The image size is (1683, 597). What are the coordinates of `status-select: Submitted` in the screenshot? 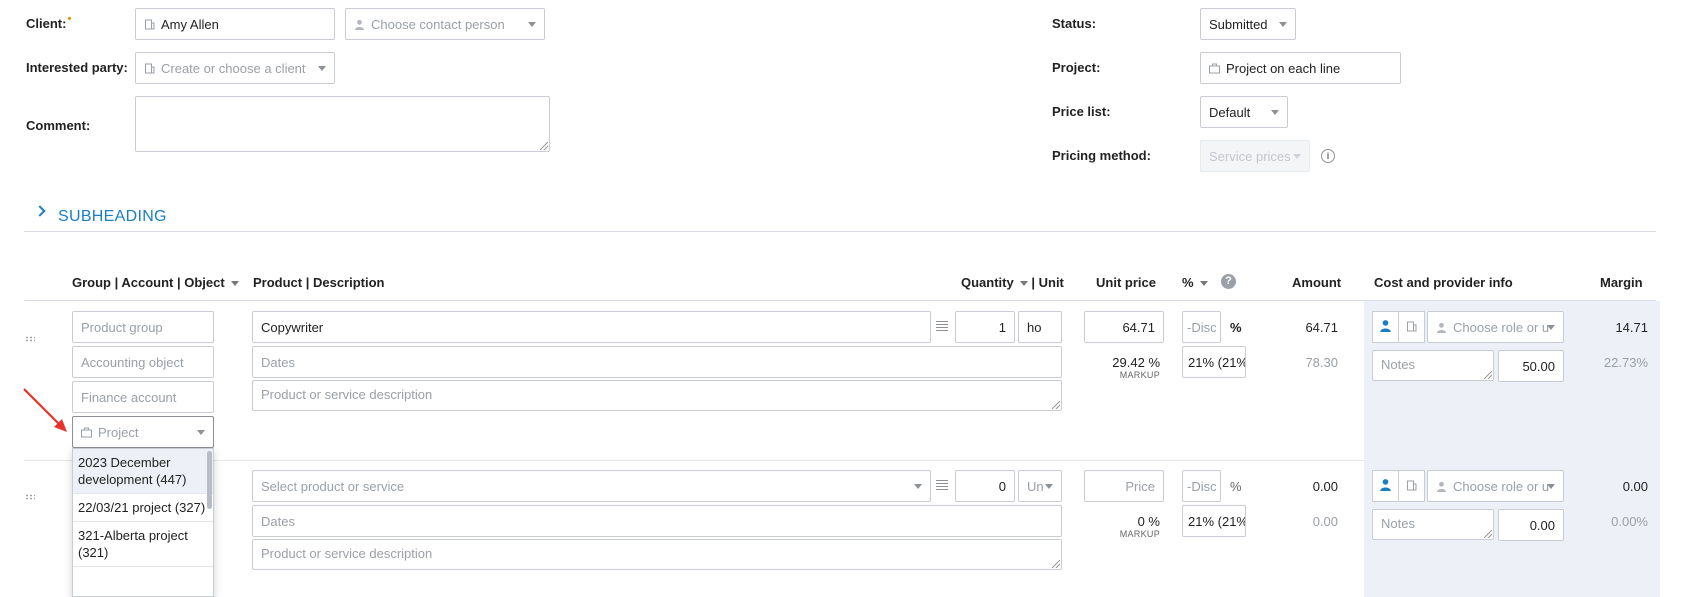 It's located at (1248, 24).